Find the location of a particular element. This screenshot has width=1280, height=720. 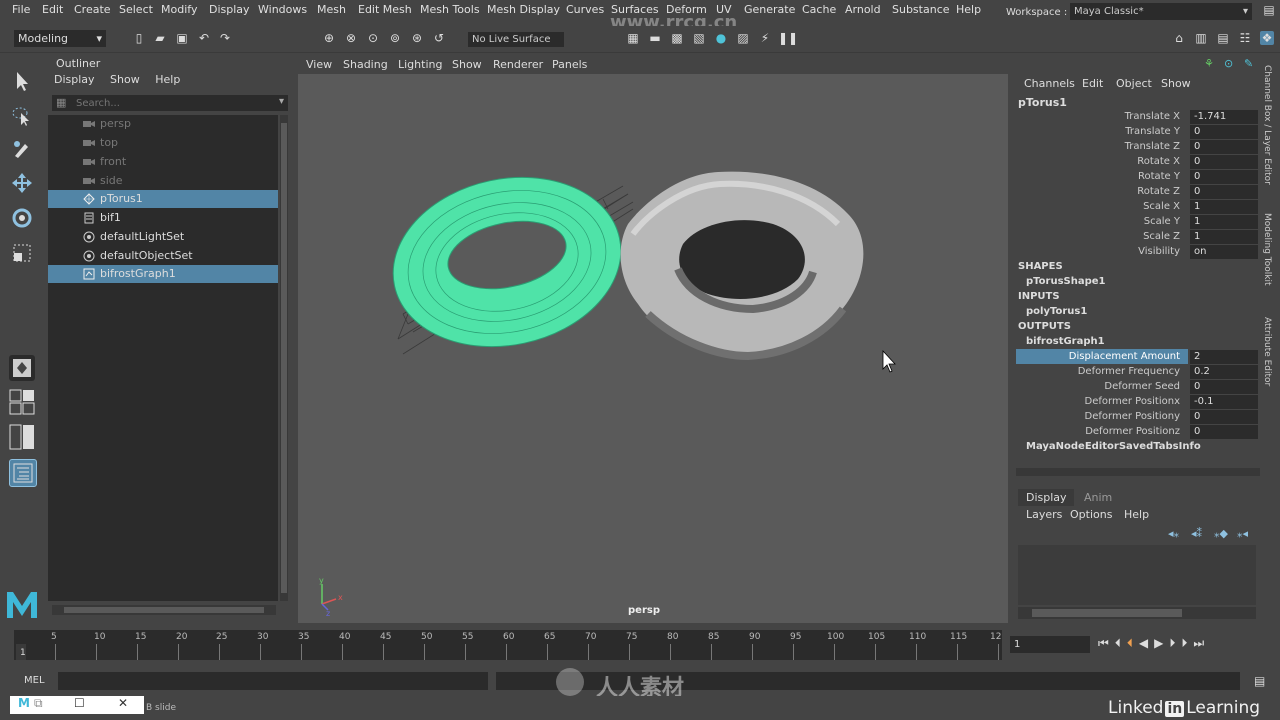

viewport-menu-show: Show is located at coordinates (467, 64).